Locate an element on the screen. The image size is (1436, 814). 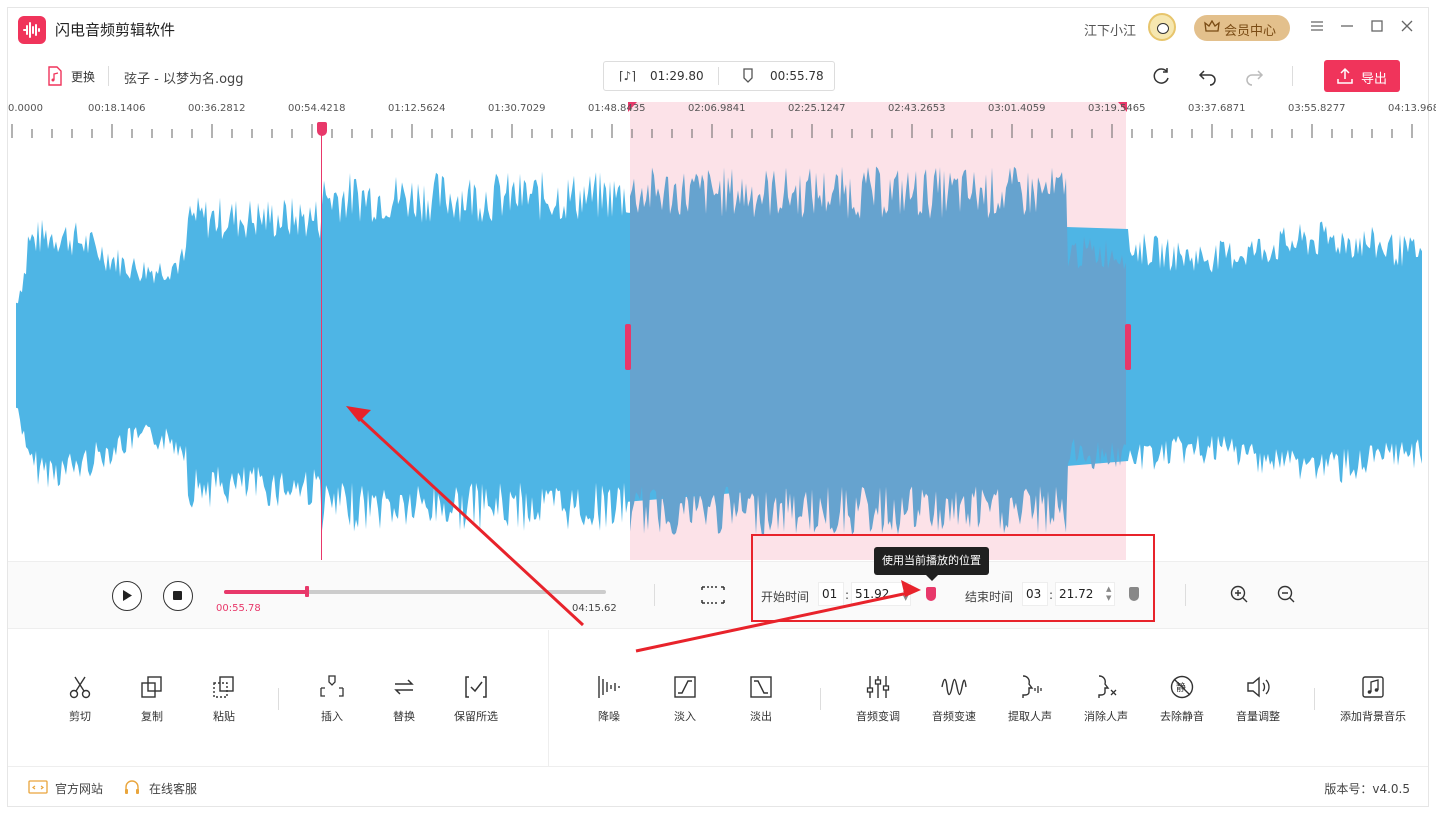
replace-file-button: 更换 is located at coordinates (83, 76).